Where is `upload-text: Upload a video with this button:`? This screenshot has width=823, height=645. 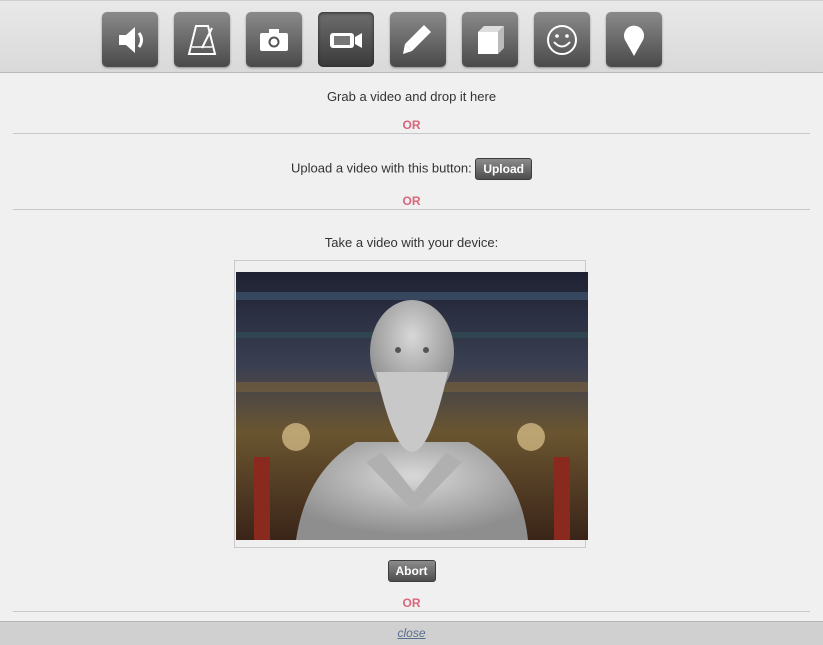
upload-text: Upload a video with this button: is located at coordinates (381, 168).